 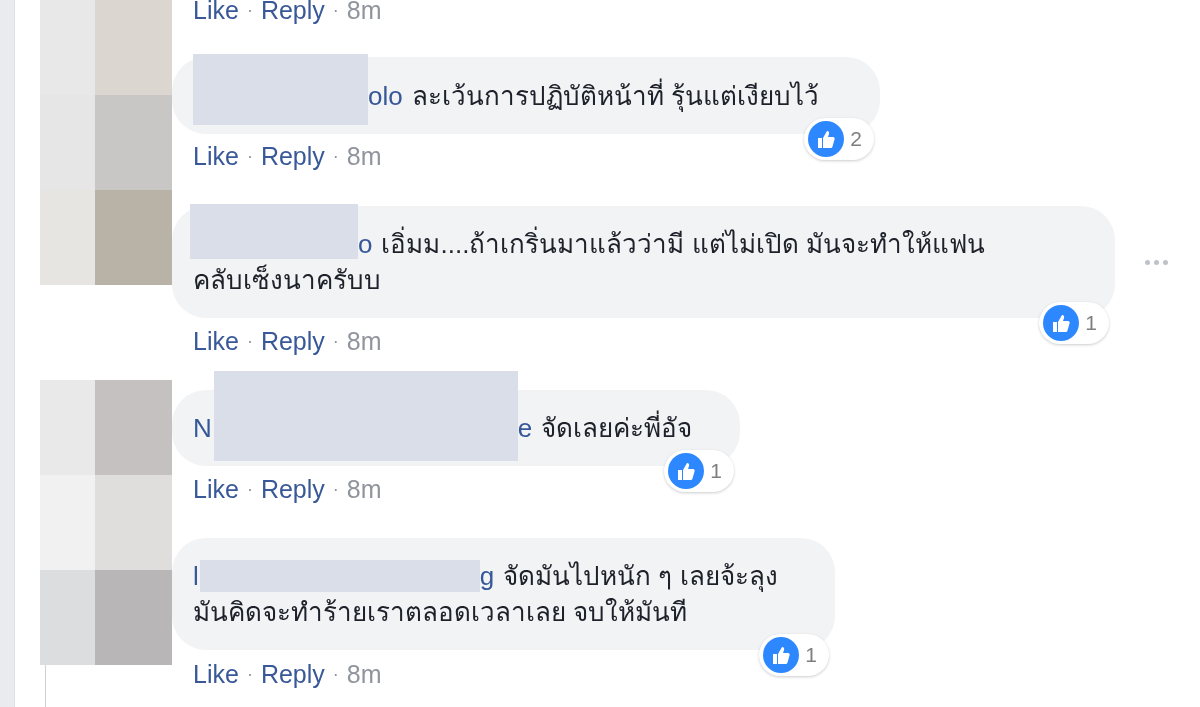 I want to click on commenter-name: olo, so click(x=385, y=95).